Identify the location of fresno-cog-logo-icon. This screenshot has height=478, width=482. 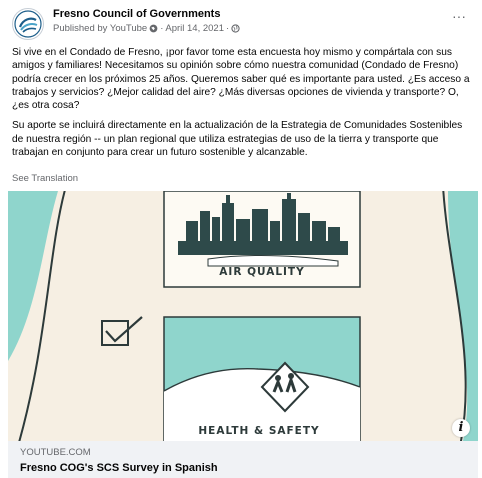
(28, 24).